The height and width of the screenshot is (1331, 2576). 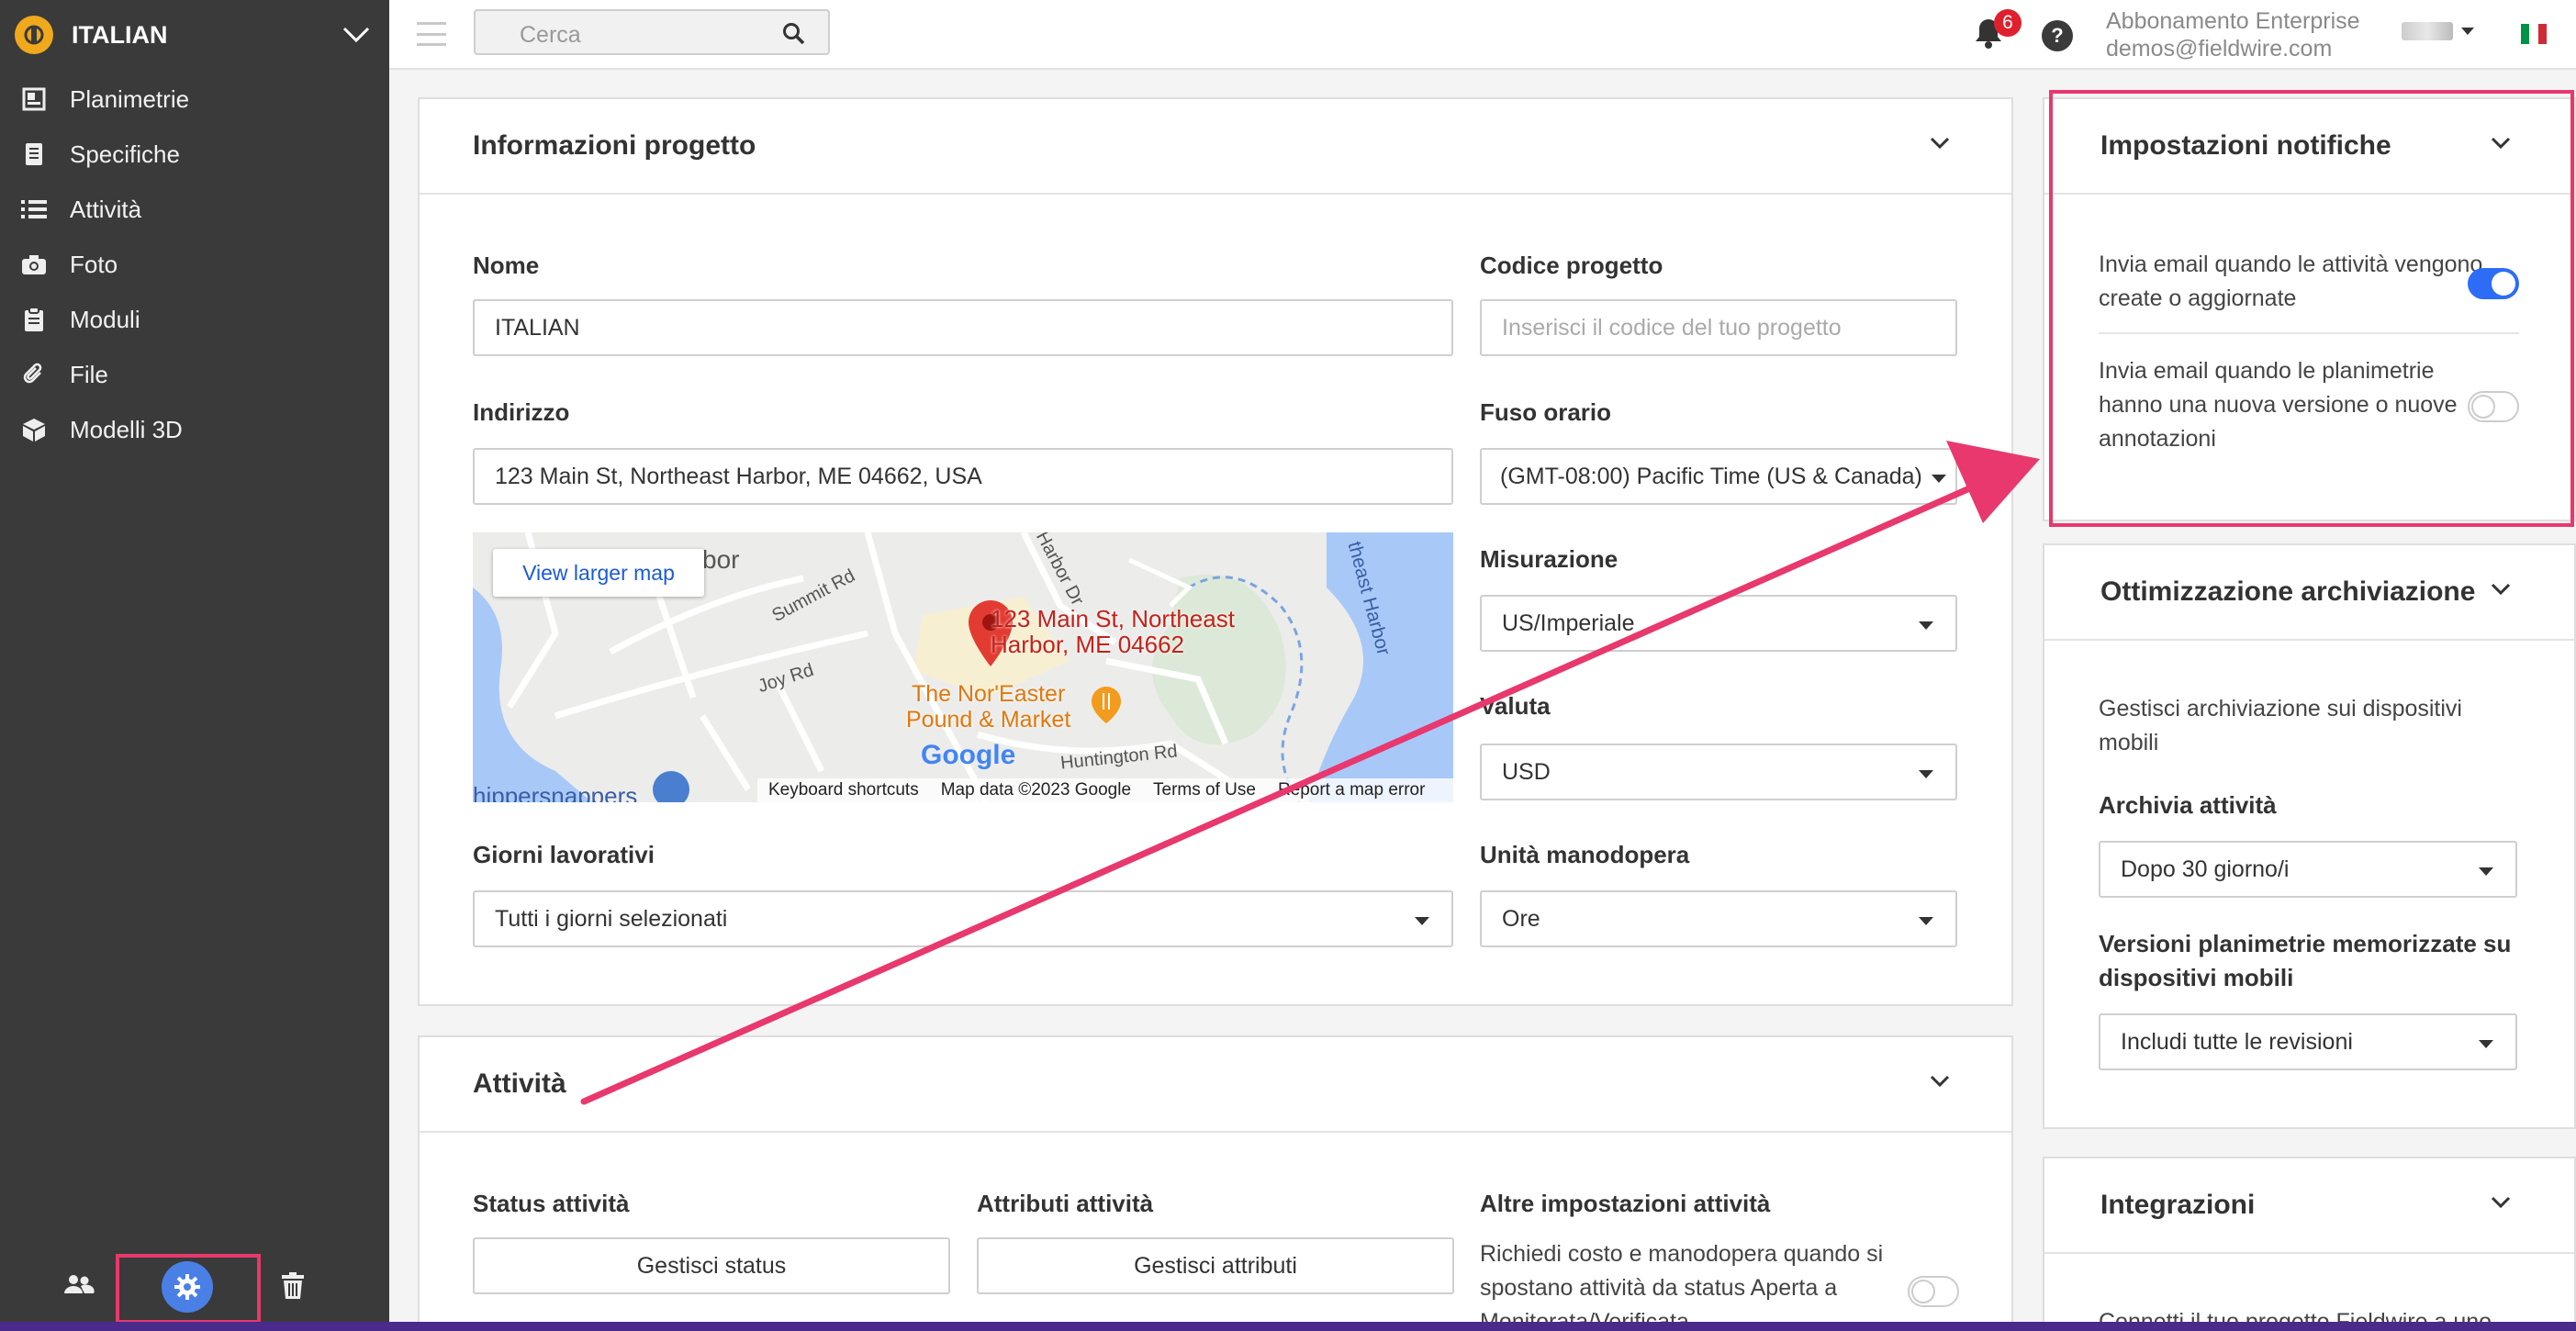 I want to click on timezone-value: (GMT-08:00) Pacific Time (US & Canada), so click(x=1711, y=476).